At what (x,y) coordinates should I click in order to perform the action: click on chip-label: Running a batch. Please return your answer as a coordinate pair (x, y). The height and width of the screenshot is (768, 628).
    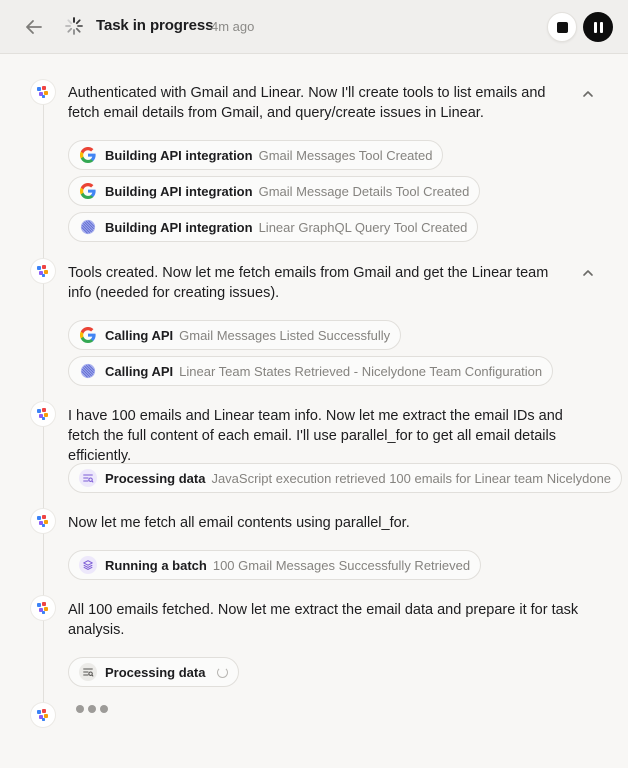
    Looking at the image, I should click on (156, 565).